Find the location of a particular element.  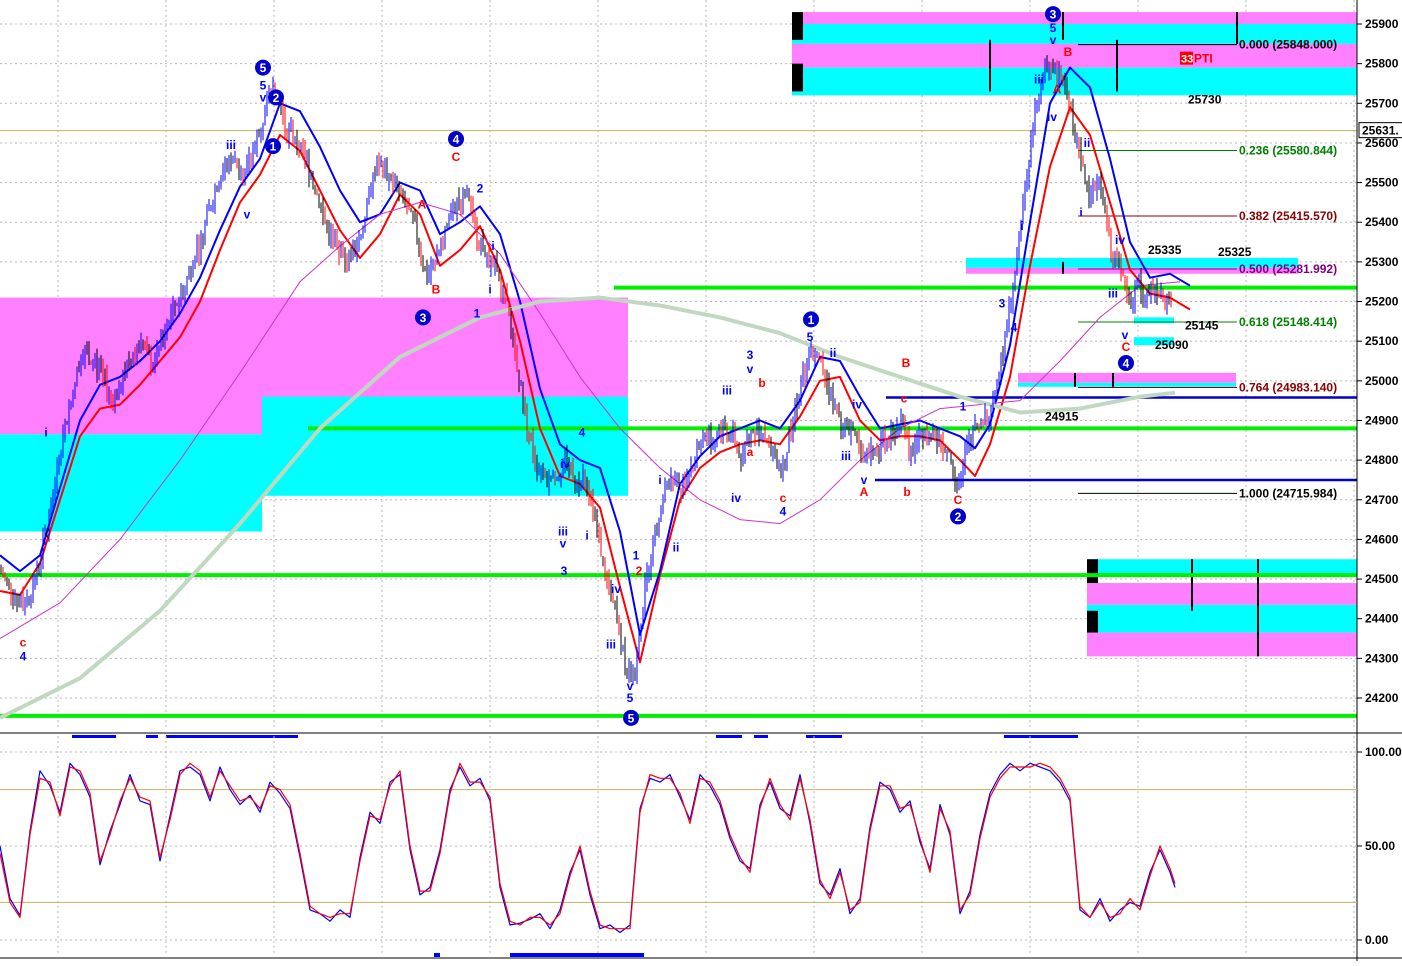

price-axis-label: 24800 is located at coordinates (1382, 460).